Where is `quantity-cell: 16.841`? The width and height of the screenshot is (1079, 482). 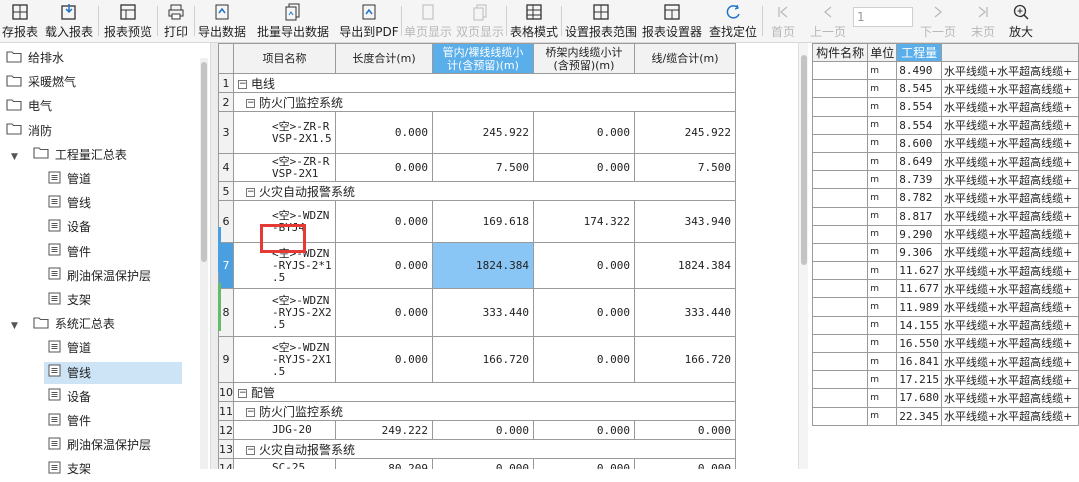
quantity-cell: 16.841 is located at coordinates (919, 361).